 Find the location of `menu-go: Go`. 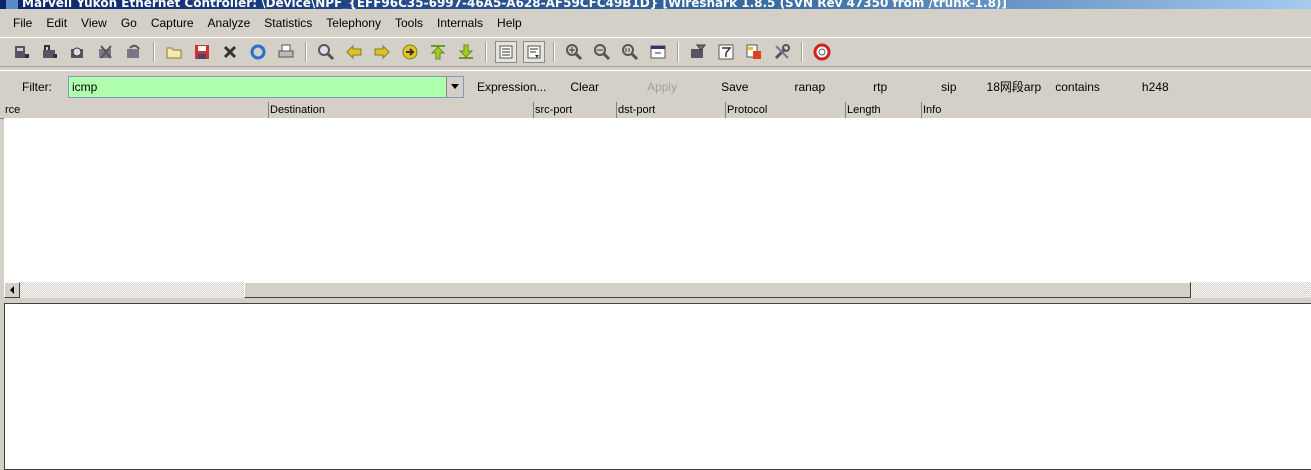

menu-go: Go is located at coordinates (129, 23).